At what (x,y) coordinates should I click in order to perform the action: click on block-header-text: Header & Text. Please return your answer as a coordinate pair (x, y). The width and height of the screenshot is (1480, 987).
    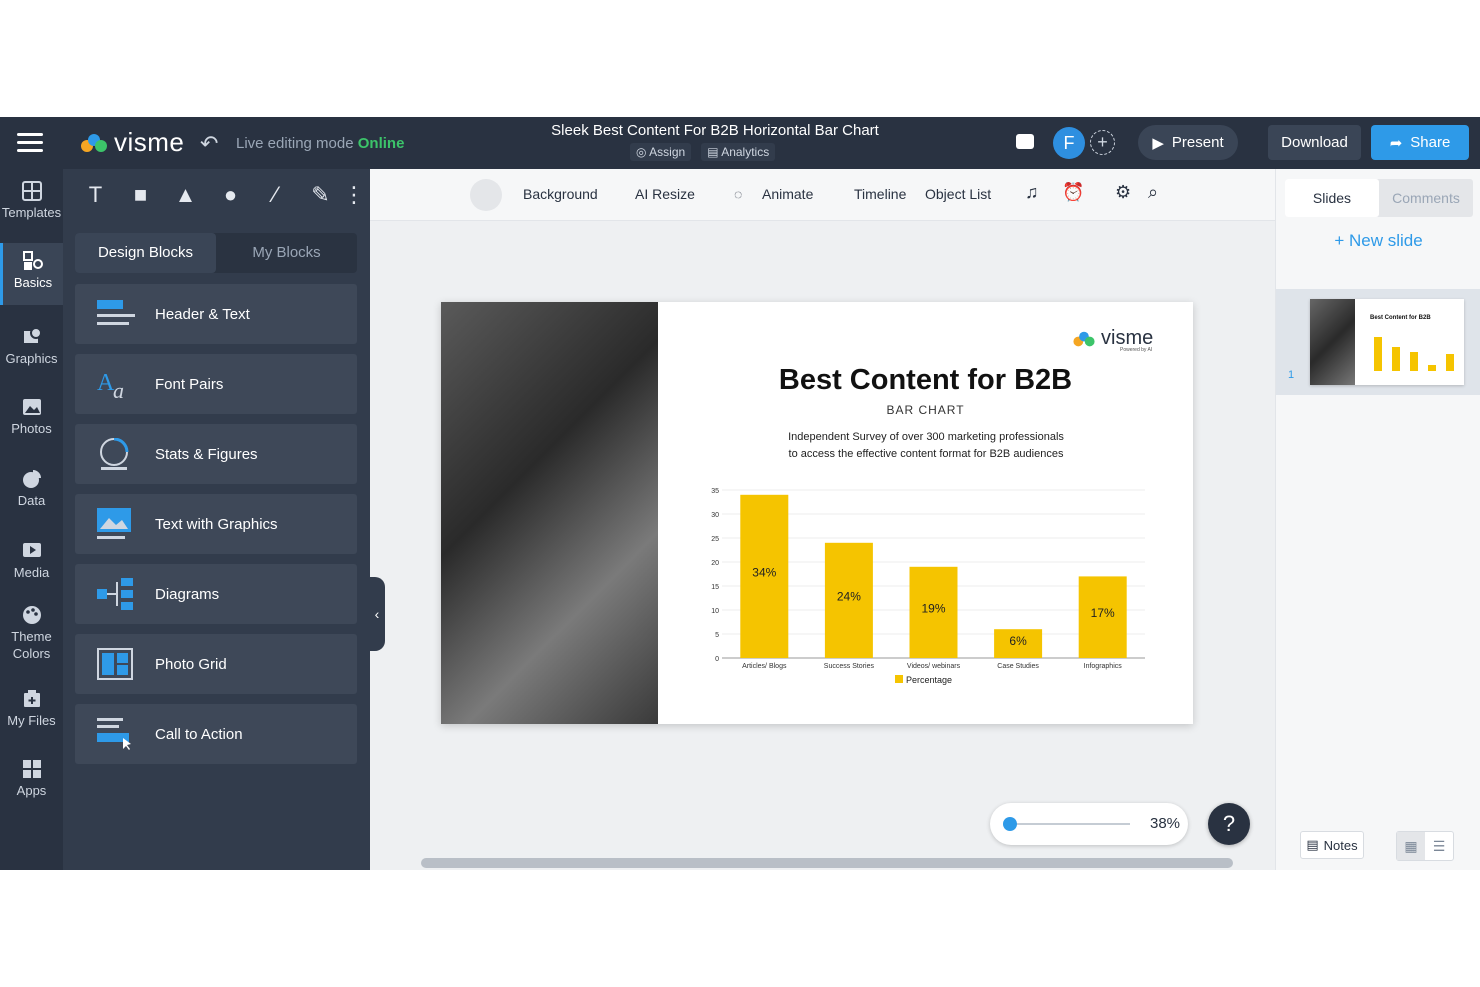
    Looking at the image, I should click on (216, 314).